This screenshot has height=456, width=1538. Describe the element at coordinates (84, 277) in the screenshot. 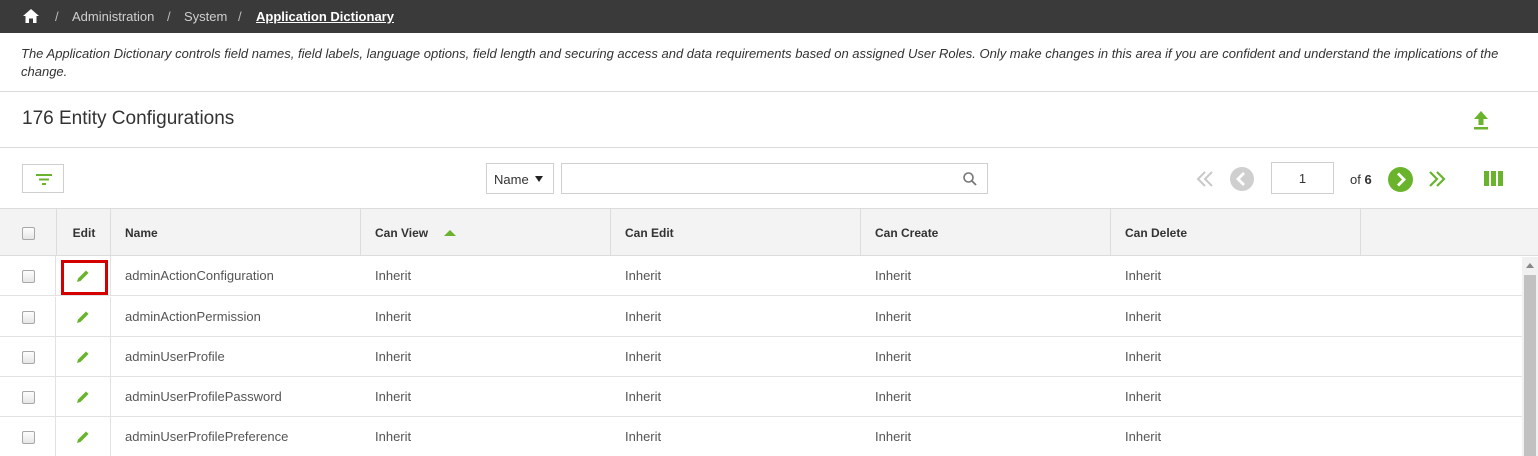

I see `edit-highlight-box` at that location.